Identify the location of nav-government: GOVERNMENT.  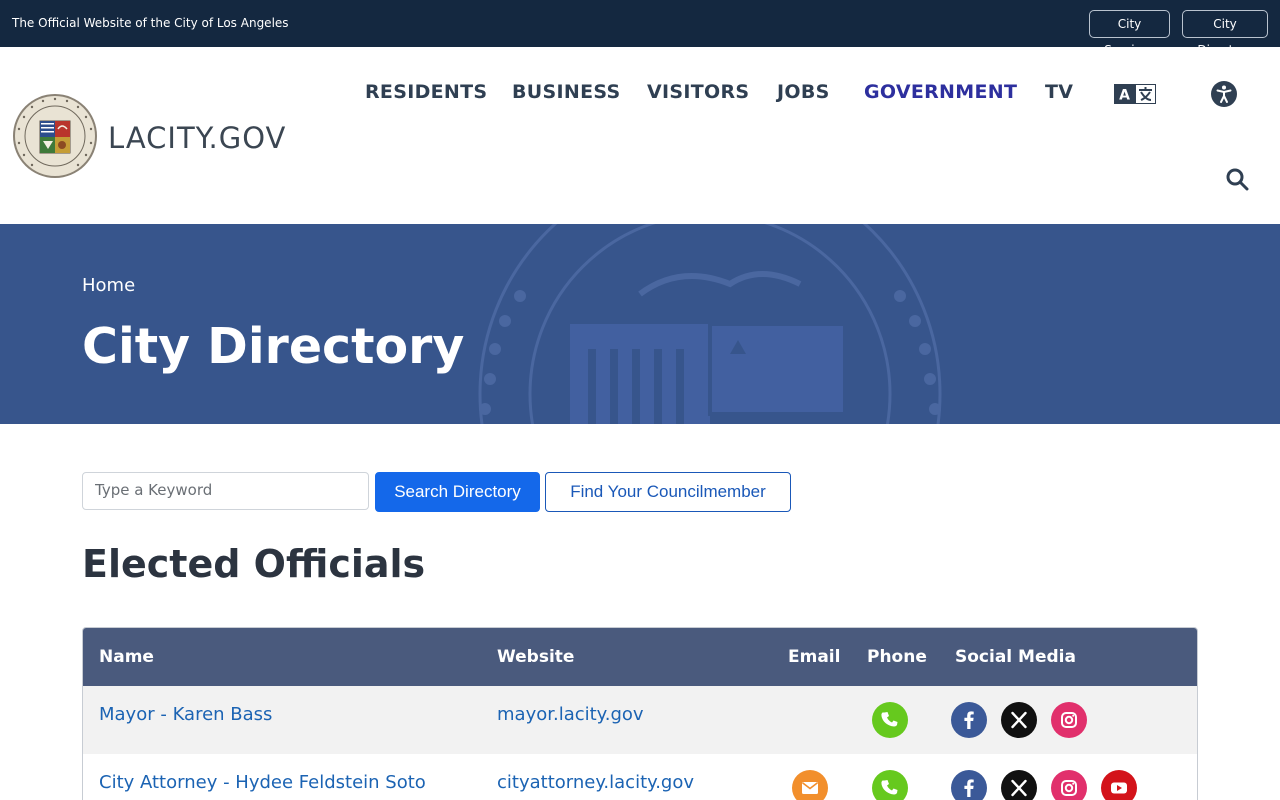
(940, 92).